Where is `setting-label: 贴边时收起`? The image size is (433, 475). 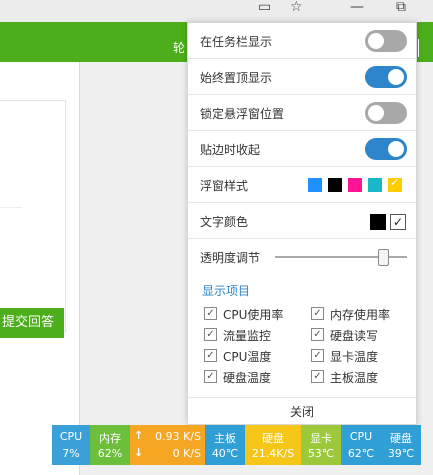 setting-label: 贴边时收起 is located at coordinates (230, 150).